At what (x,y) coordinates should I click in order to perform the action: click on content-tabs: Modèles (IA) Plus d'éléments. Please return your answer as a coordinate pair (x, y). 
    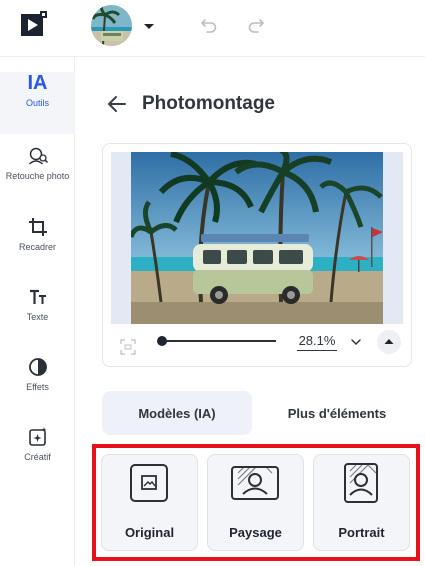
    Looking at the image, I should click on (257, 413).